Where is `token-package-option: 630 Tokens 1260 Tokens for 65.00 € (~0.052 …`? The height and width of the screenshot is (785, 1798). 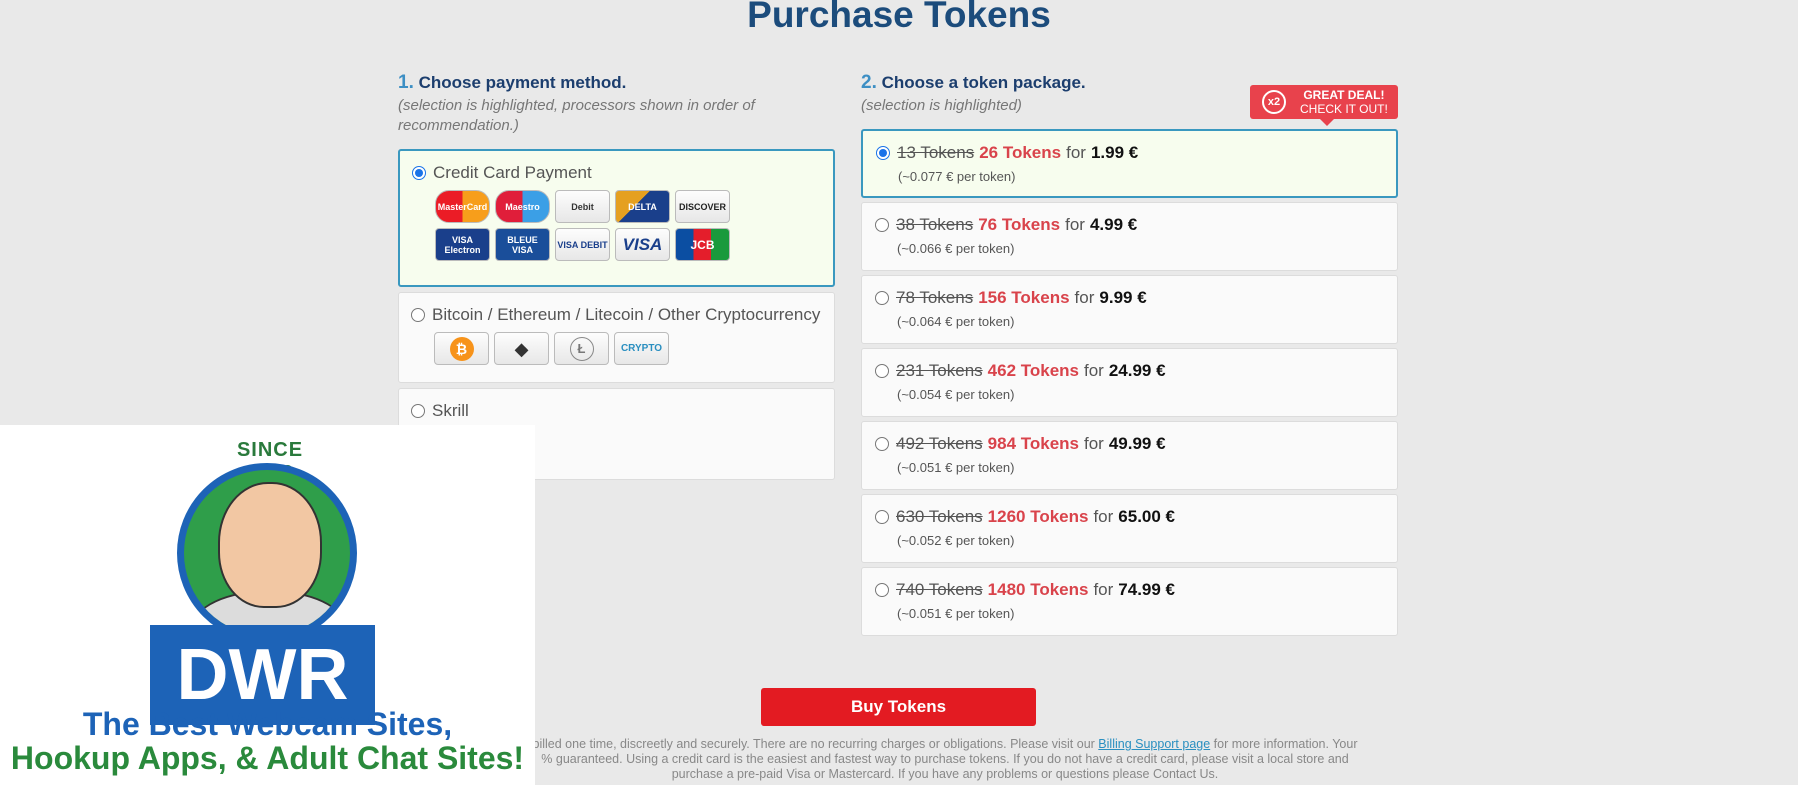 token-package-option: 630 Tokens 1260 Tokens for 65.00 € (~0.052 … is located at coordinates (1129, 528).